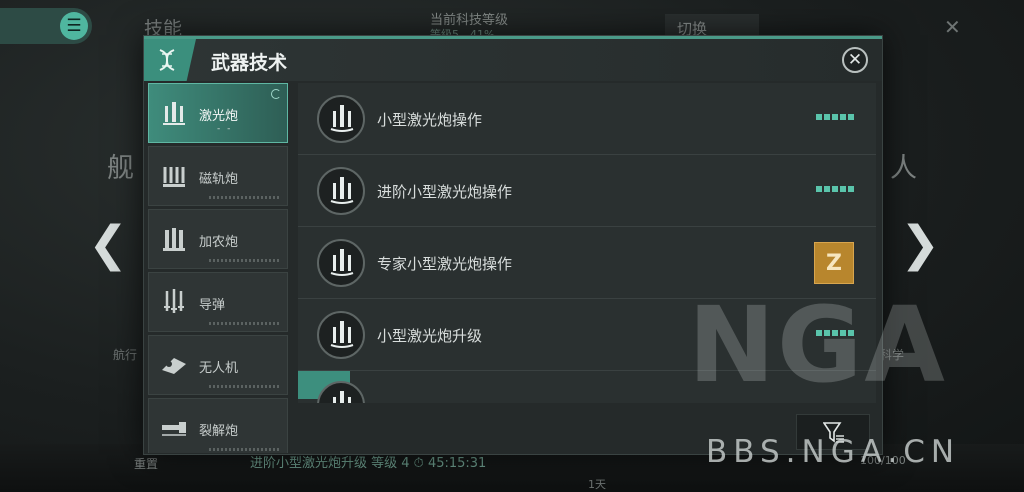 Image resolution: width=1024 pixels, height=492 pixels. I want to click on sidebar-item-cannon: 加农炮, so click(218, 239).